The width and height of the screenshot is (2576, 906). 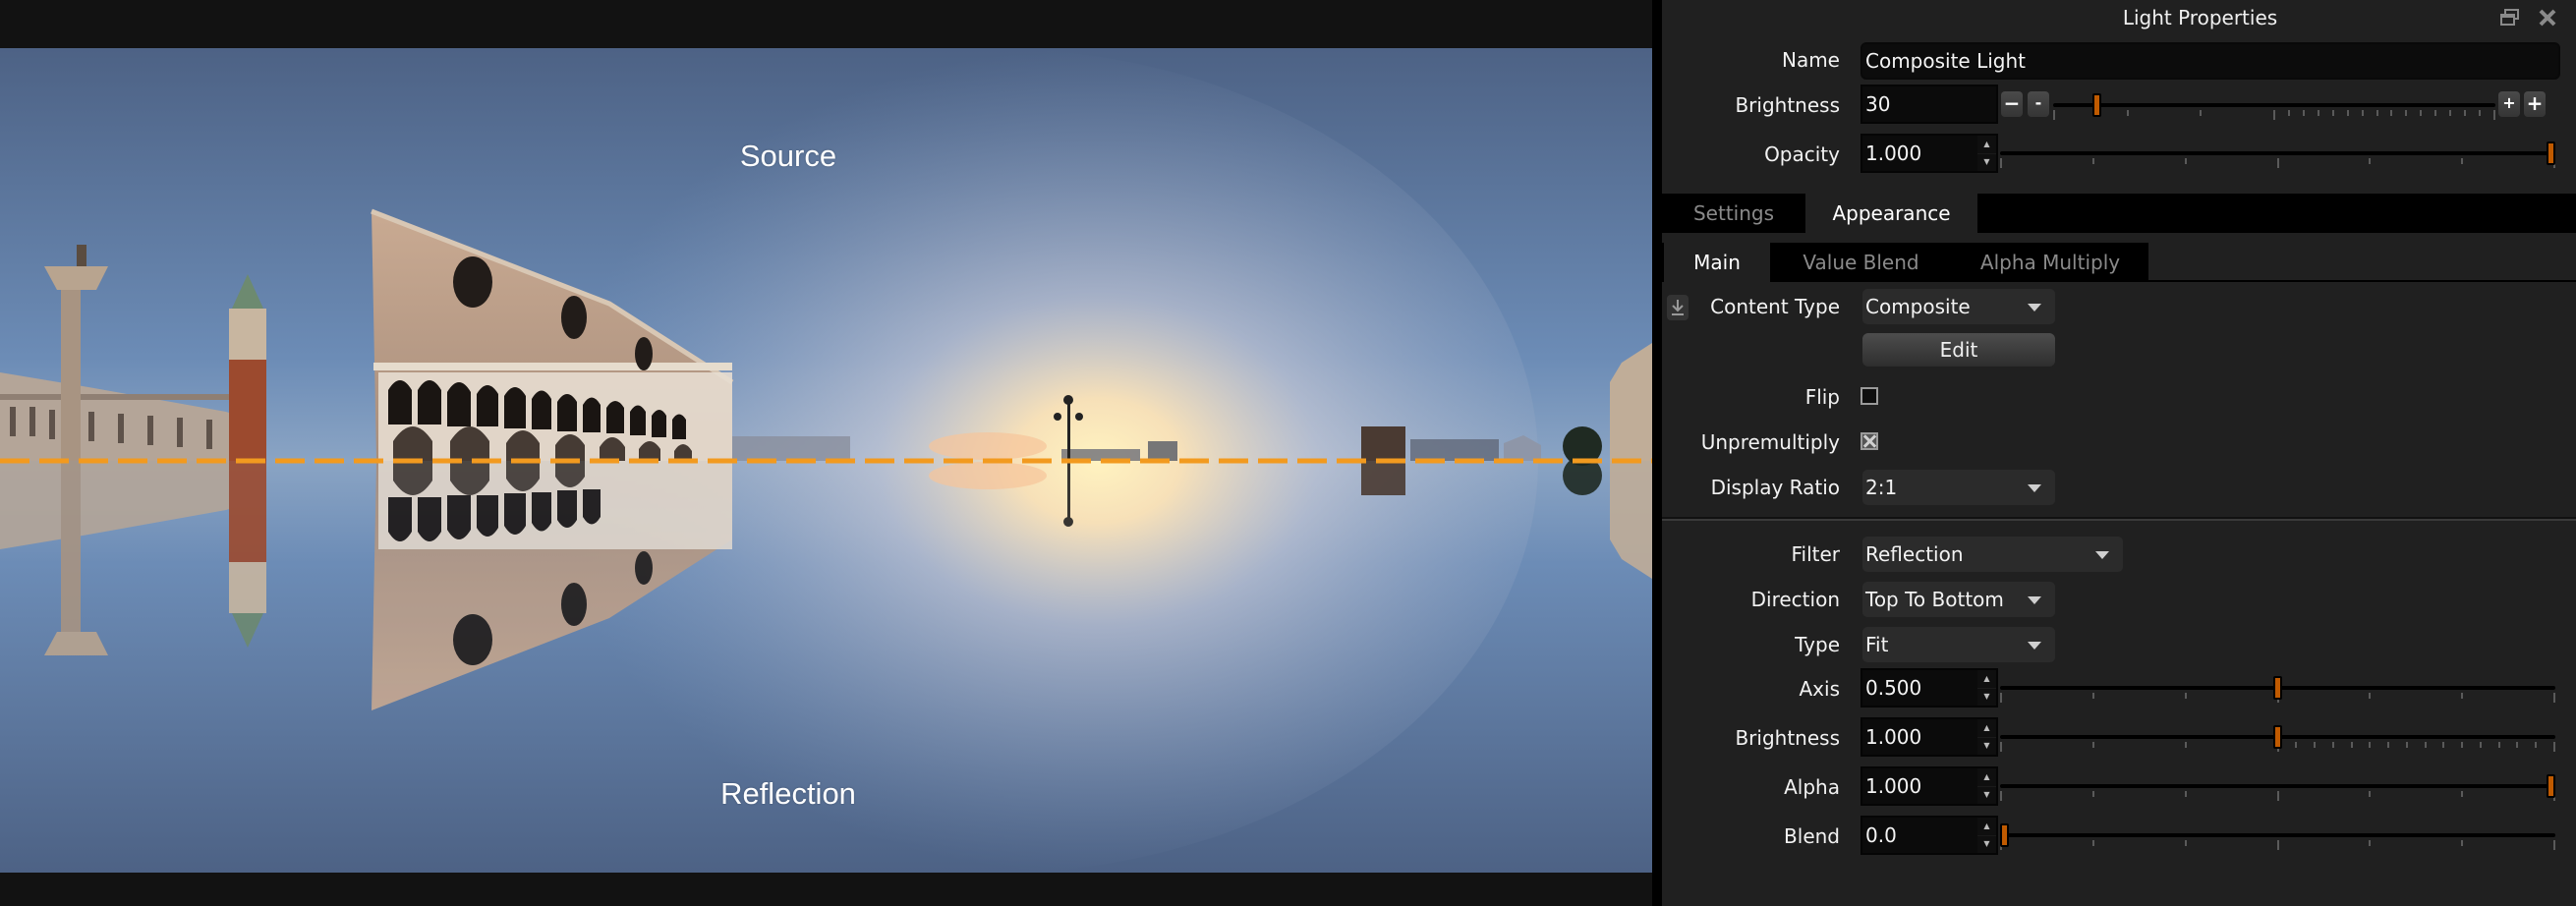 What do you see at coordinates (1958, 487) in the screenshot?
I see `display-ratio-dropdown: 2:1` at bounding box center [1958, 487].